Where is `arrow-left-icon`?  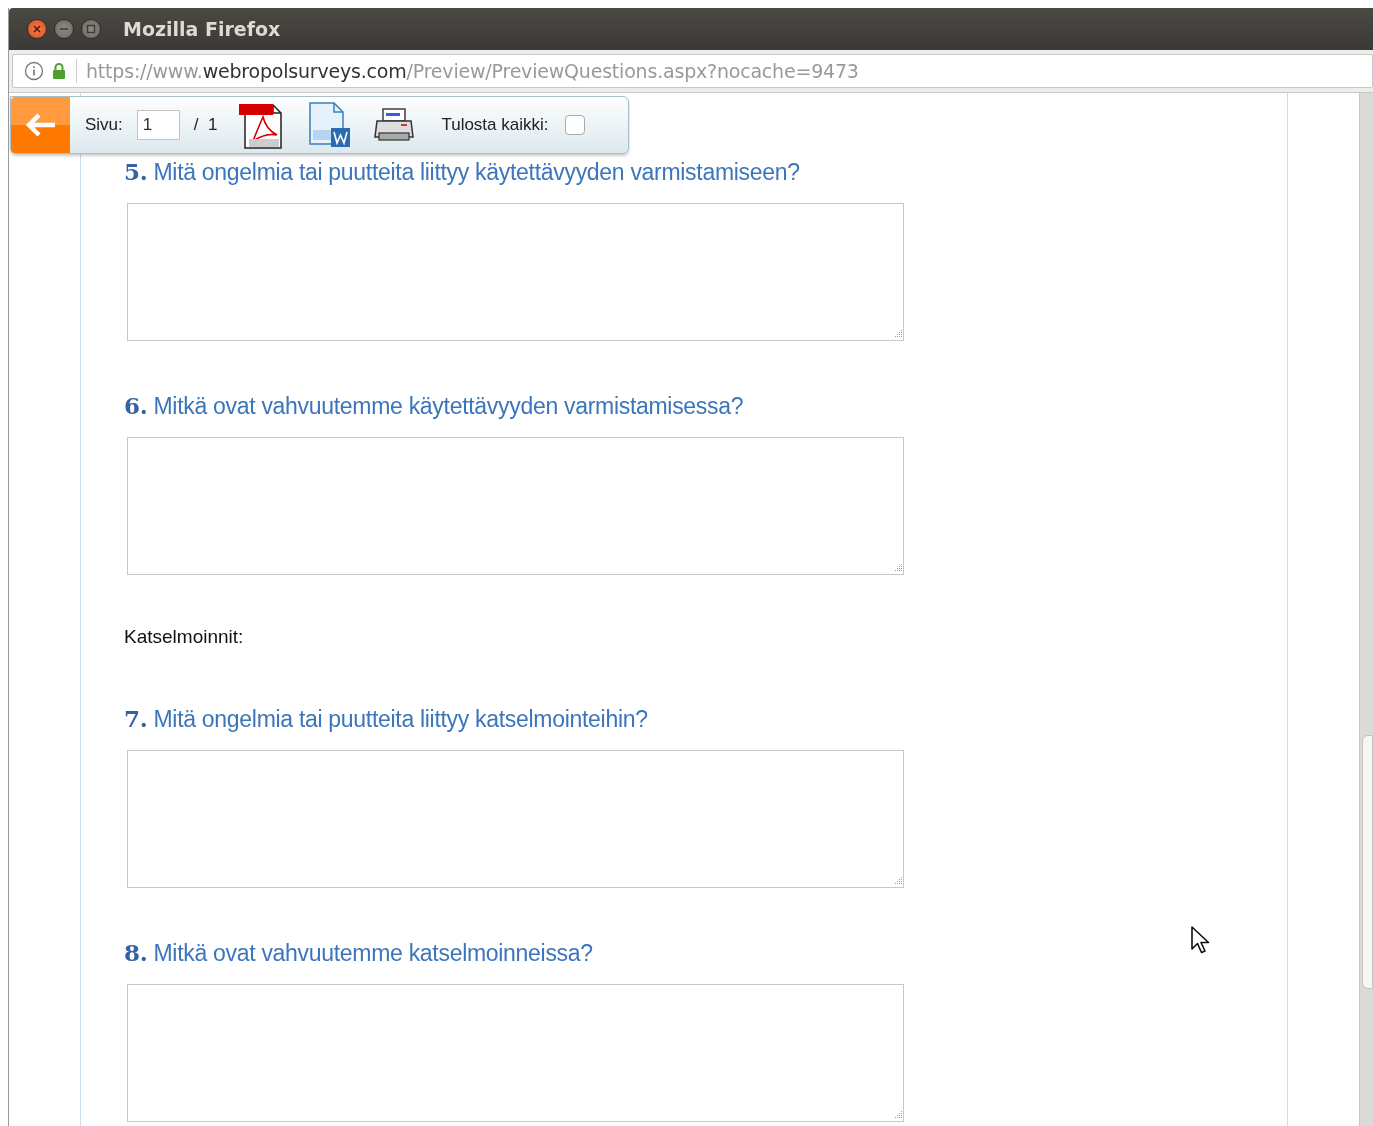
arrow-left-icon is located at coordinates (40, 125).